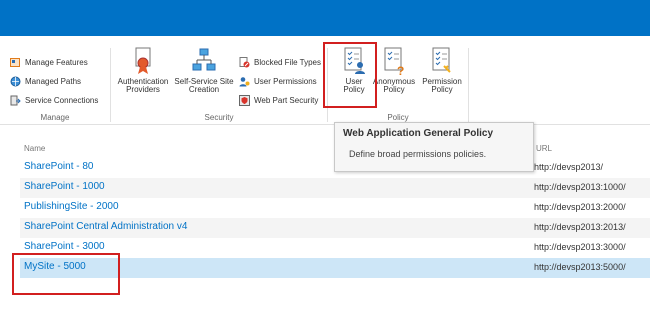  Describe the element at coordinates (66, 274) in the screenshot. I see `mysite-row-highlight` at that location.